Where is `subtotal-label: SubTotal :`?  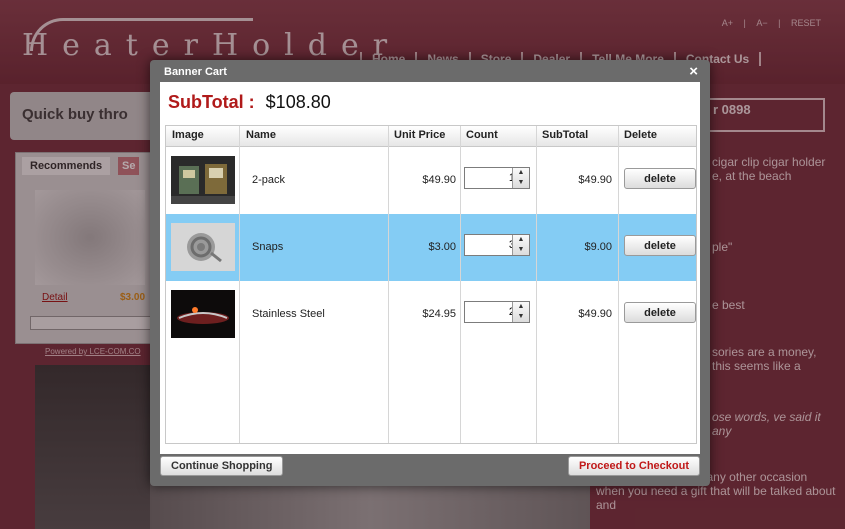
subtotal-label: SubTotal : is located at coordinates (211, 102).